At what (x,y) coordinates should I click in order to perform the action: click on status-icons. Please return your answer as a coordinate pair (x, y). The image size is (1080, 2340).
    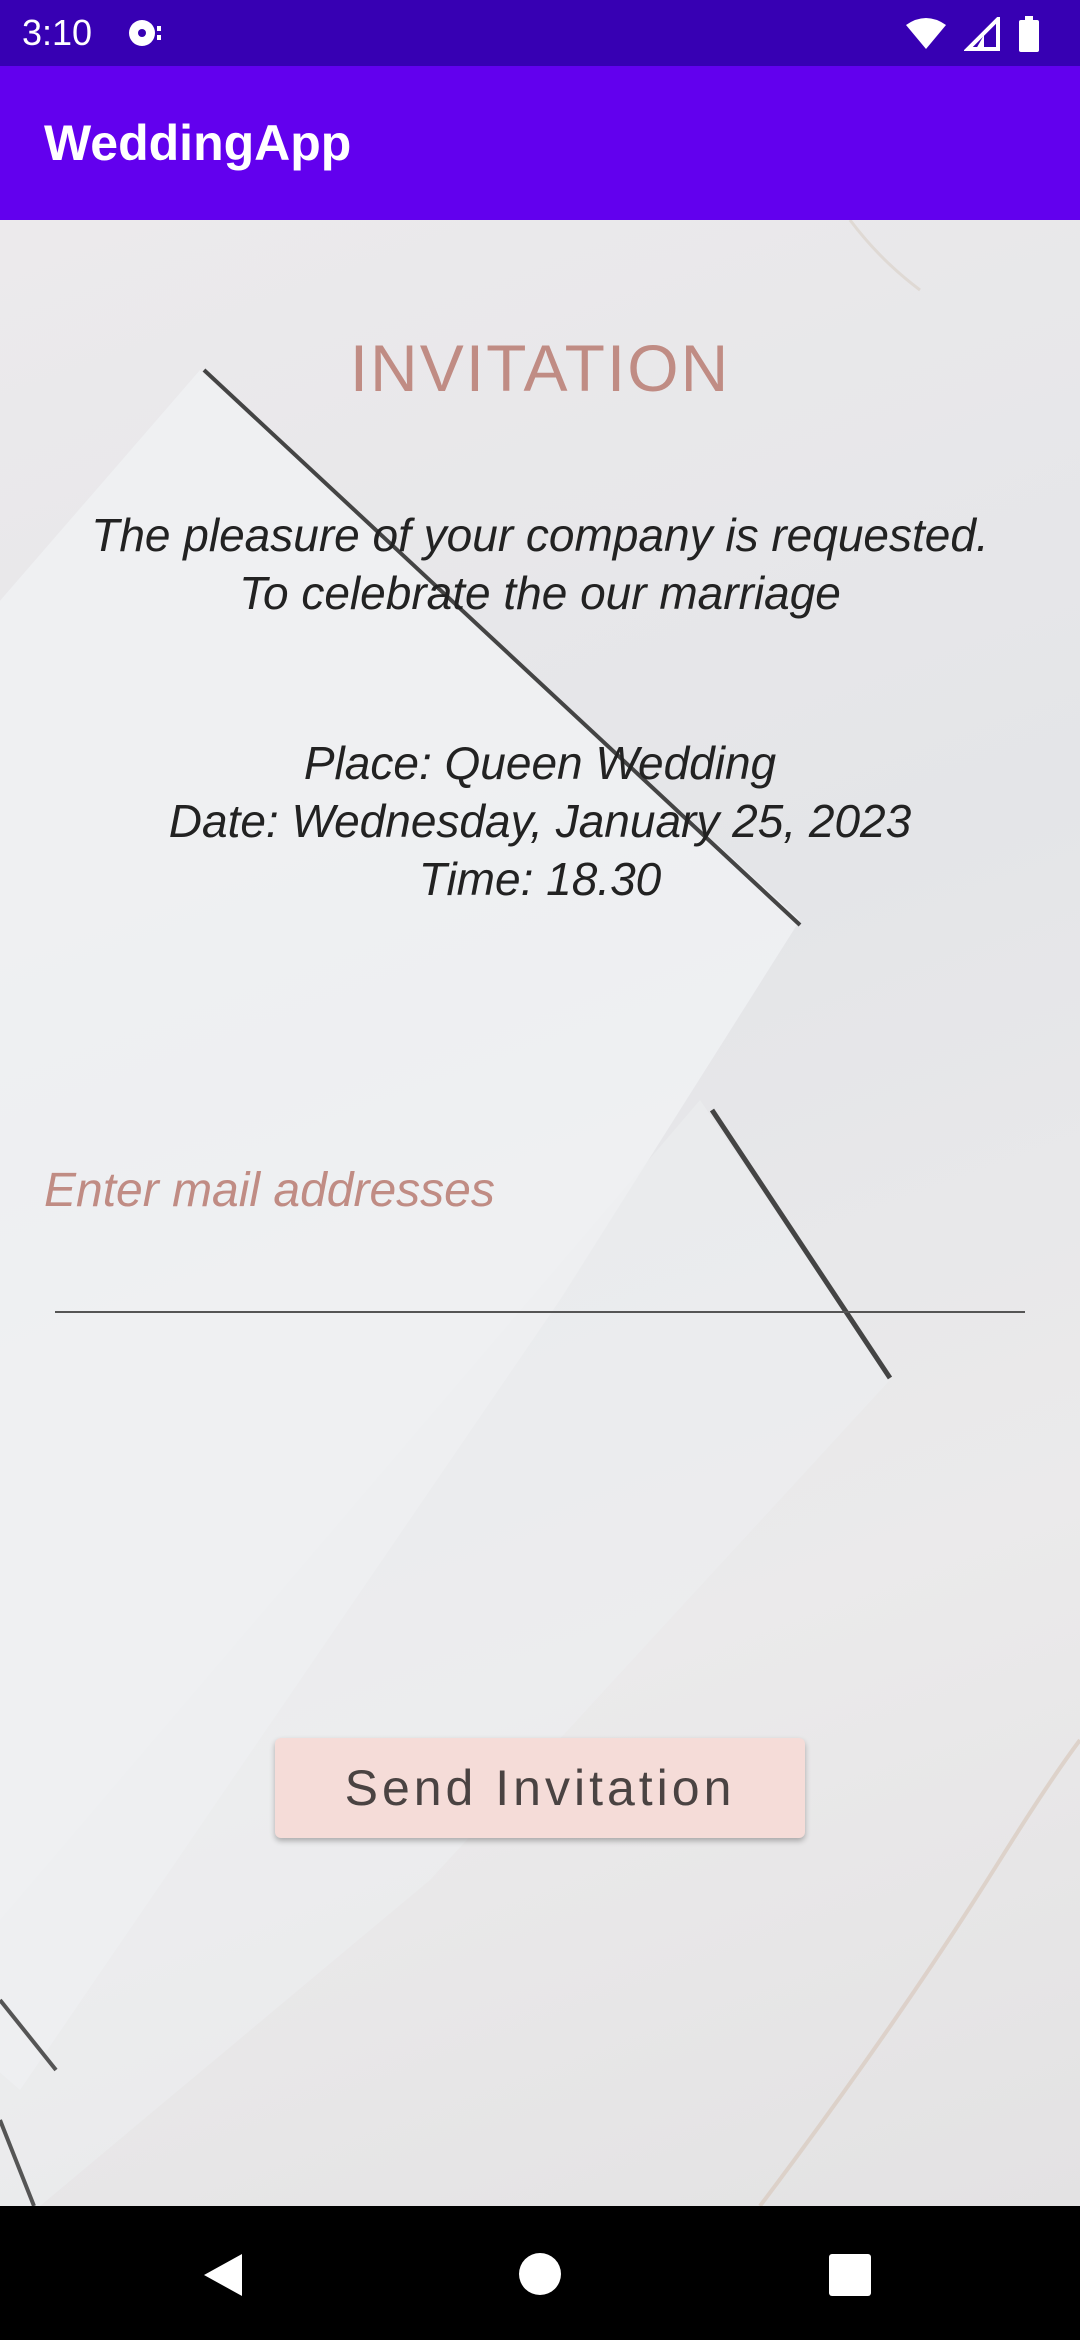
    Looking at the image, I should click on (973, 34).